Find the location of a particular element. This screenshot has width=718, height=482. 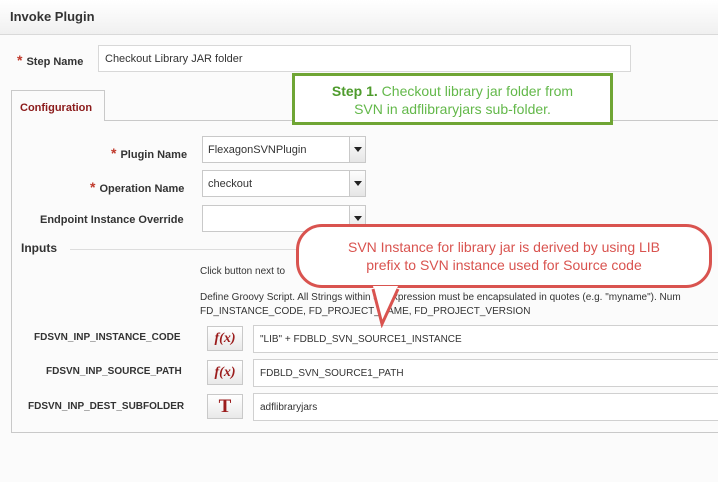

param-name-label: FDSVN_INP_INSTANCE_CODE is located at coordinates (107, 337).